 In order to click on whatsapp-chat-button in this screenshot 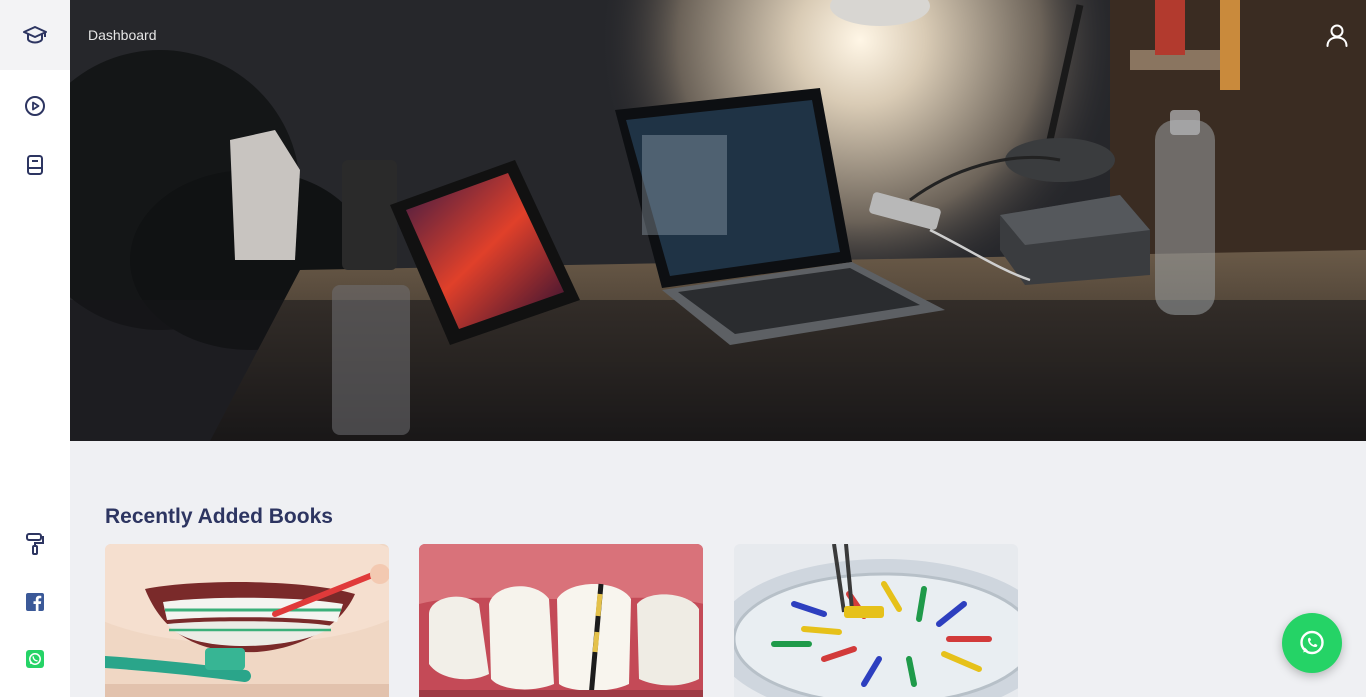, I will do `click(1312, 643)`.